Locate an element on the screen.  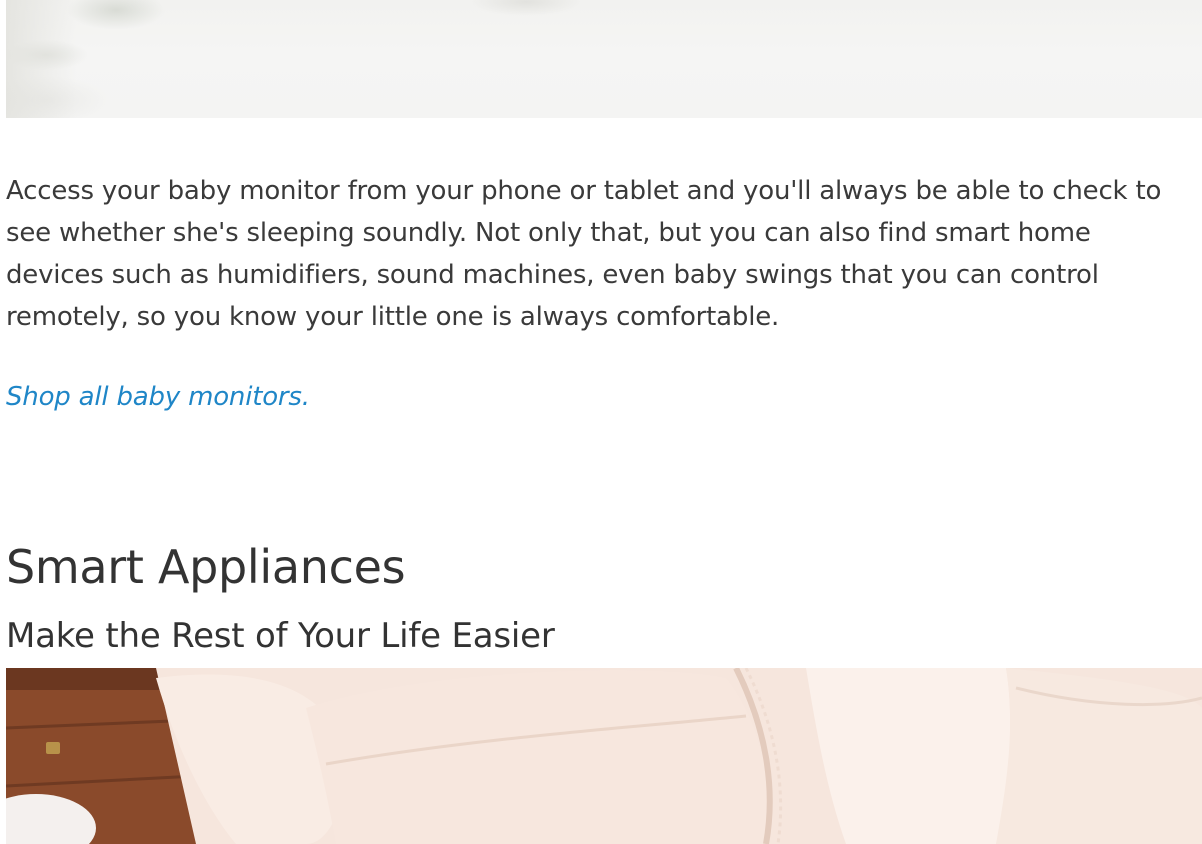
section-title: Smart Appliances is located at coordinates (206, 567).